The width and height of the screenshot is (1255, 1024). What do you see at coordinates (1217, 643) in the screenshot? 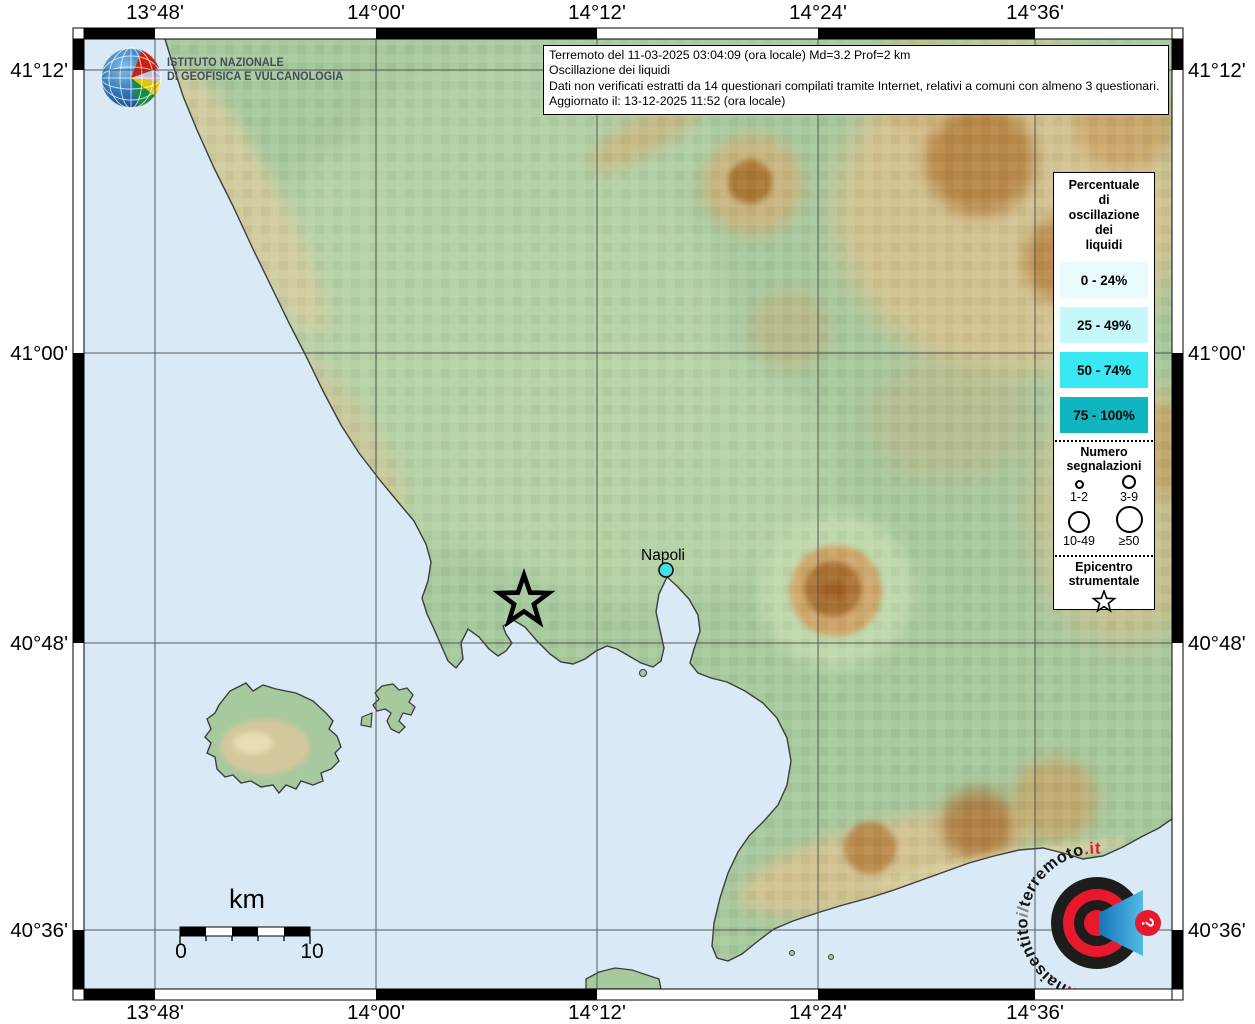
I see `lat-label-right-2: 40°48'` at bounding box center [1217, 643].